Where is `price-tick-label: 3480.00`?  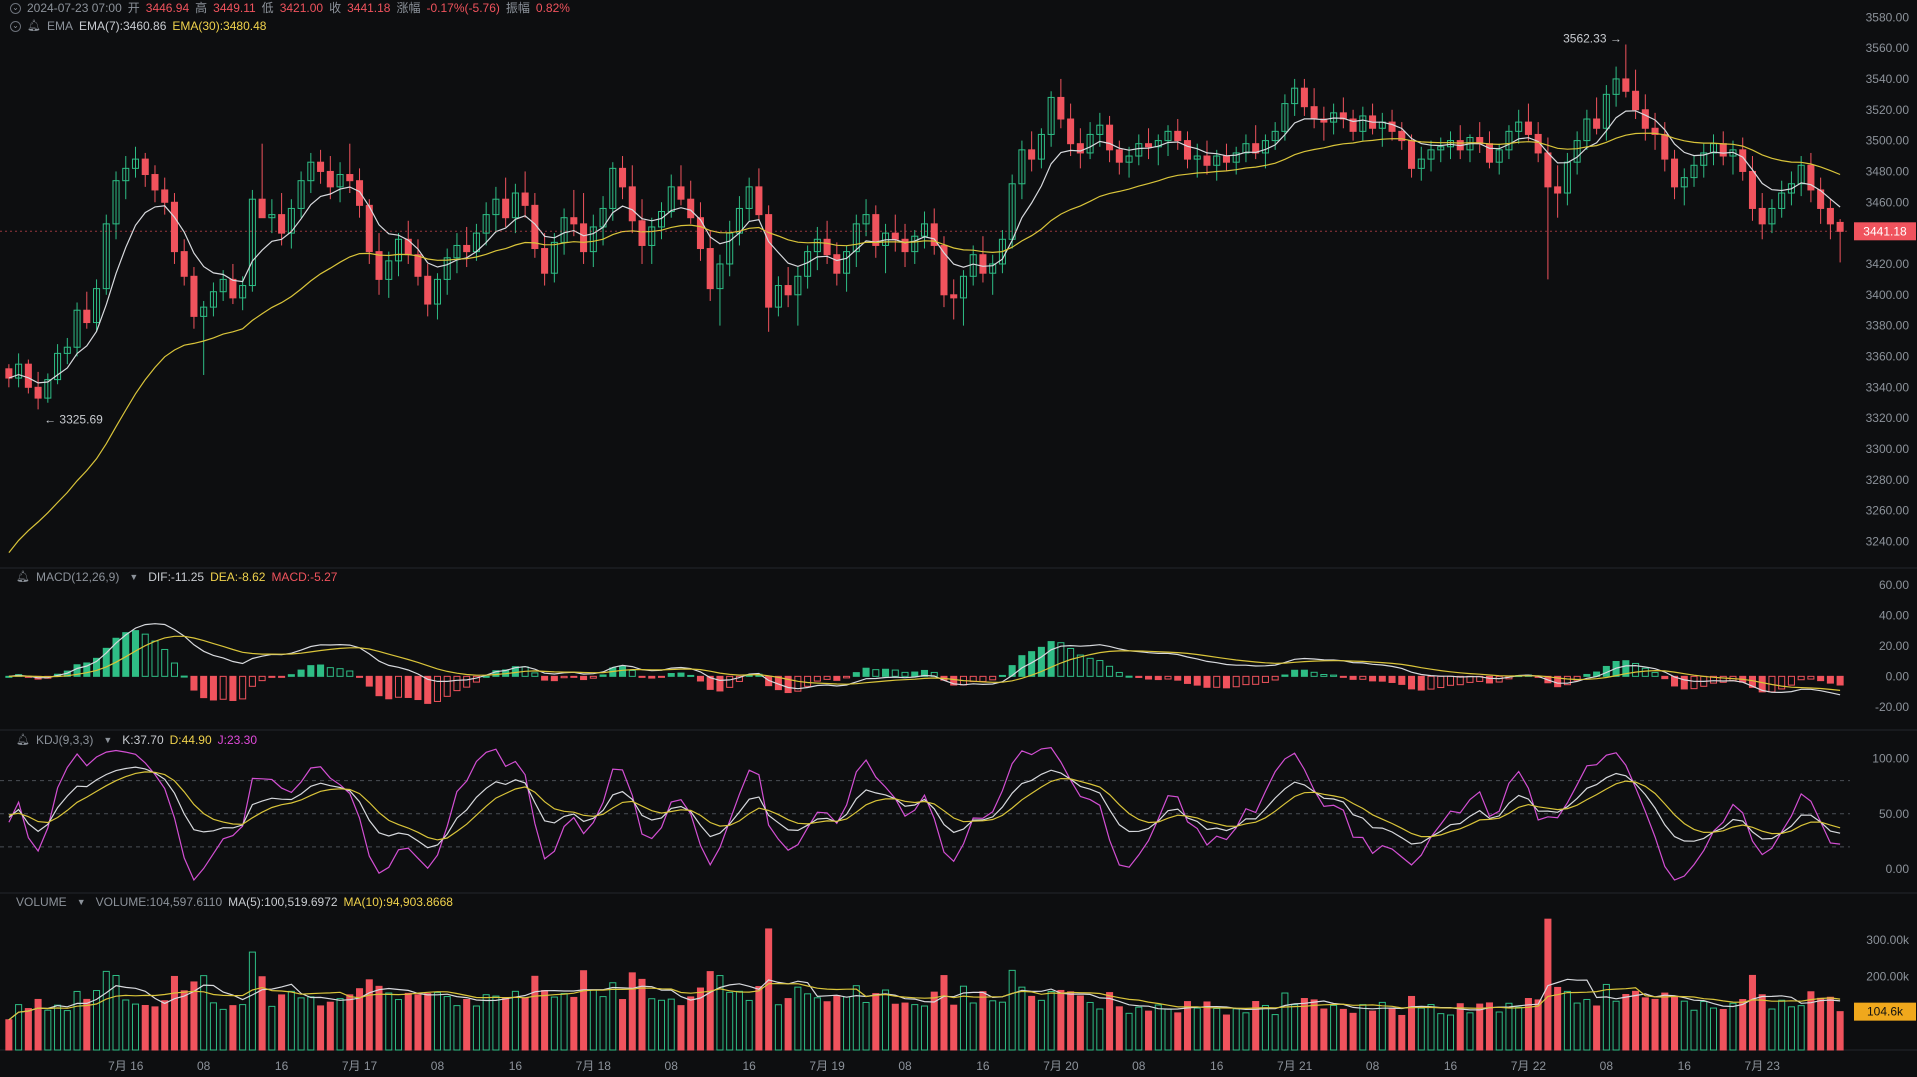 price-tick-label: 3480.00 is located at coordinates (1888, 171).